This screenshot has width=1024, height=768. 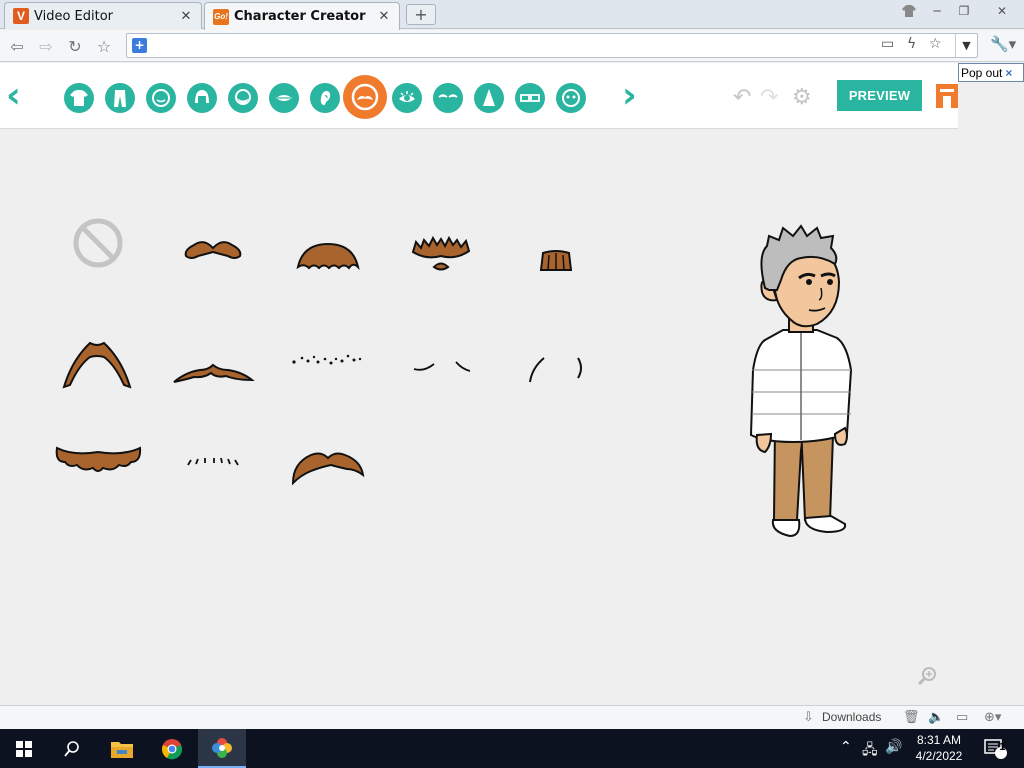 I want to click on extension-icon: +, so click(x=139, y=45).